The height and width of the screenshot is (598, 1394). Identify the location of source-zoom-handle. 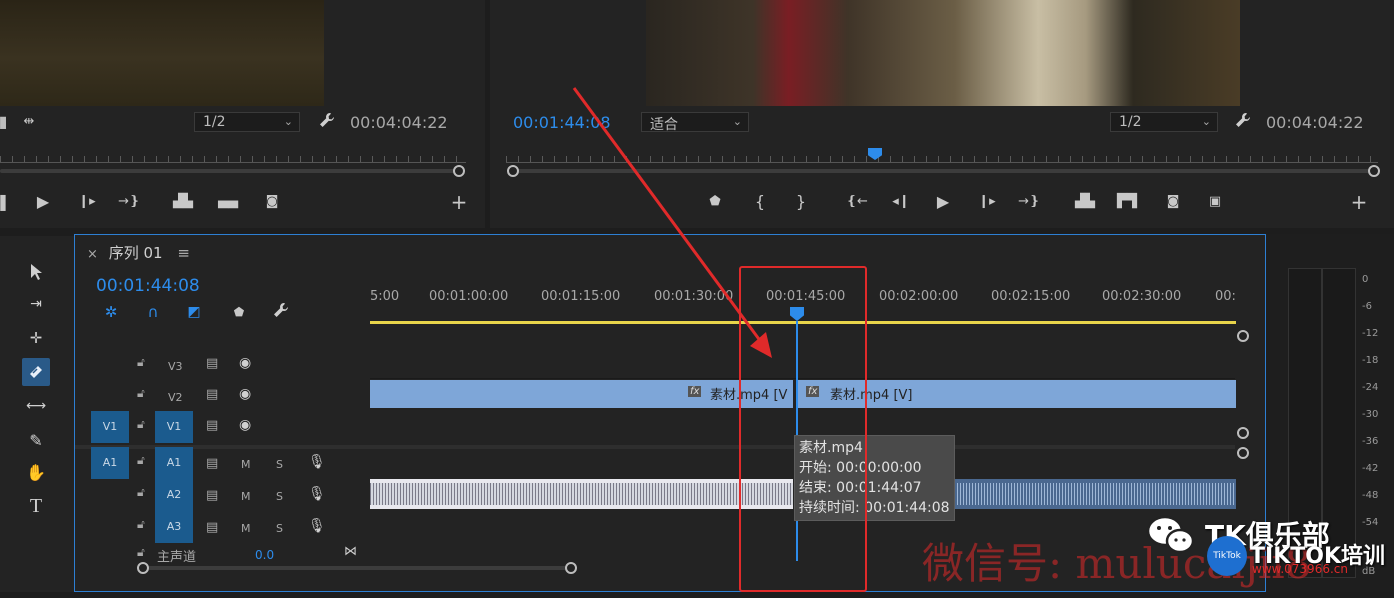
(459, 171).